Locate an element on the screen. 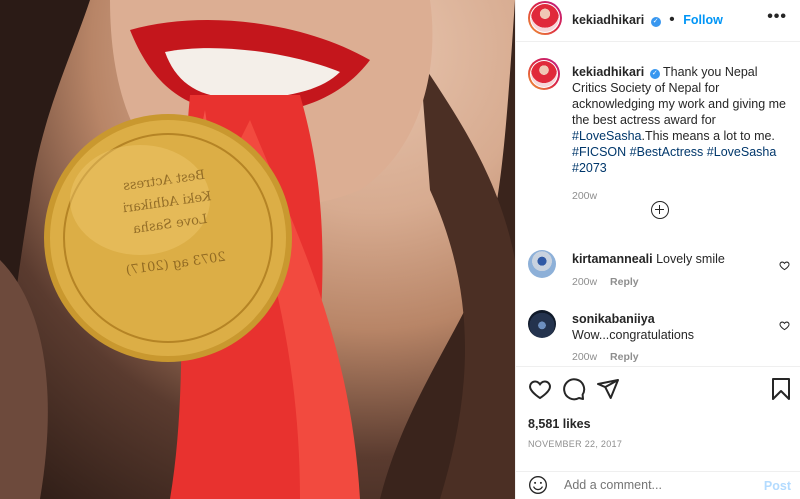  caption-verified-icon: ✓ is located at coordinates (654, 74).